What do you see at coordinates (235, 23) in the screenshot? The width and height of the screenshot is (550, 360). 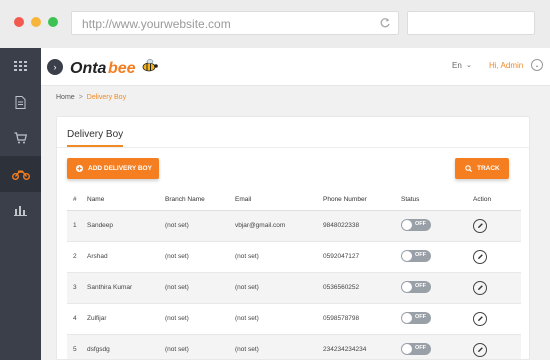 I see `address-bar: http://www.yourwebsite.com` at bounding box center [235, 23].